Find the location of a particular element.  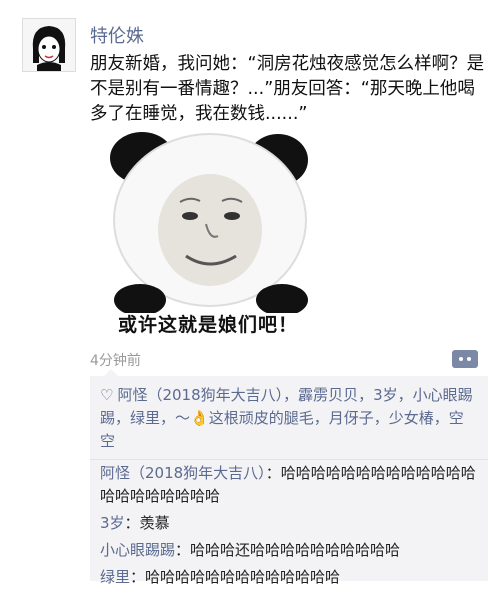

comment-item: 绿里：哈哈哈哈哈哈哈哈哈哈哈哈哈 is located at coordinates (289, 577).